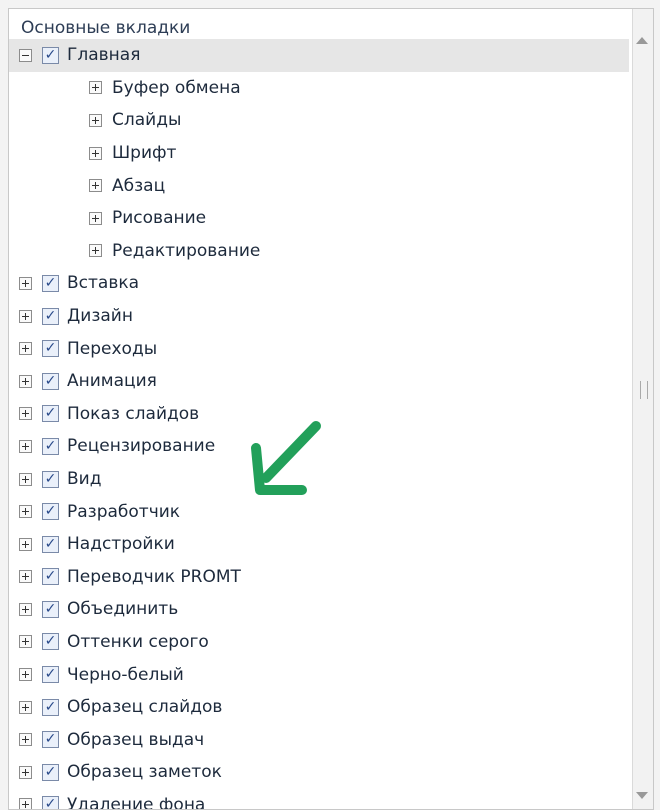  Describe the element at coordinates (144, 153) in the screenshot. I see `tree-subitem-label: Шрифт` at that location.